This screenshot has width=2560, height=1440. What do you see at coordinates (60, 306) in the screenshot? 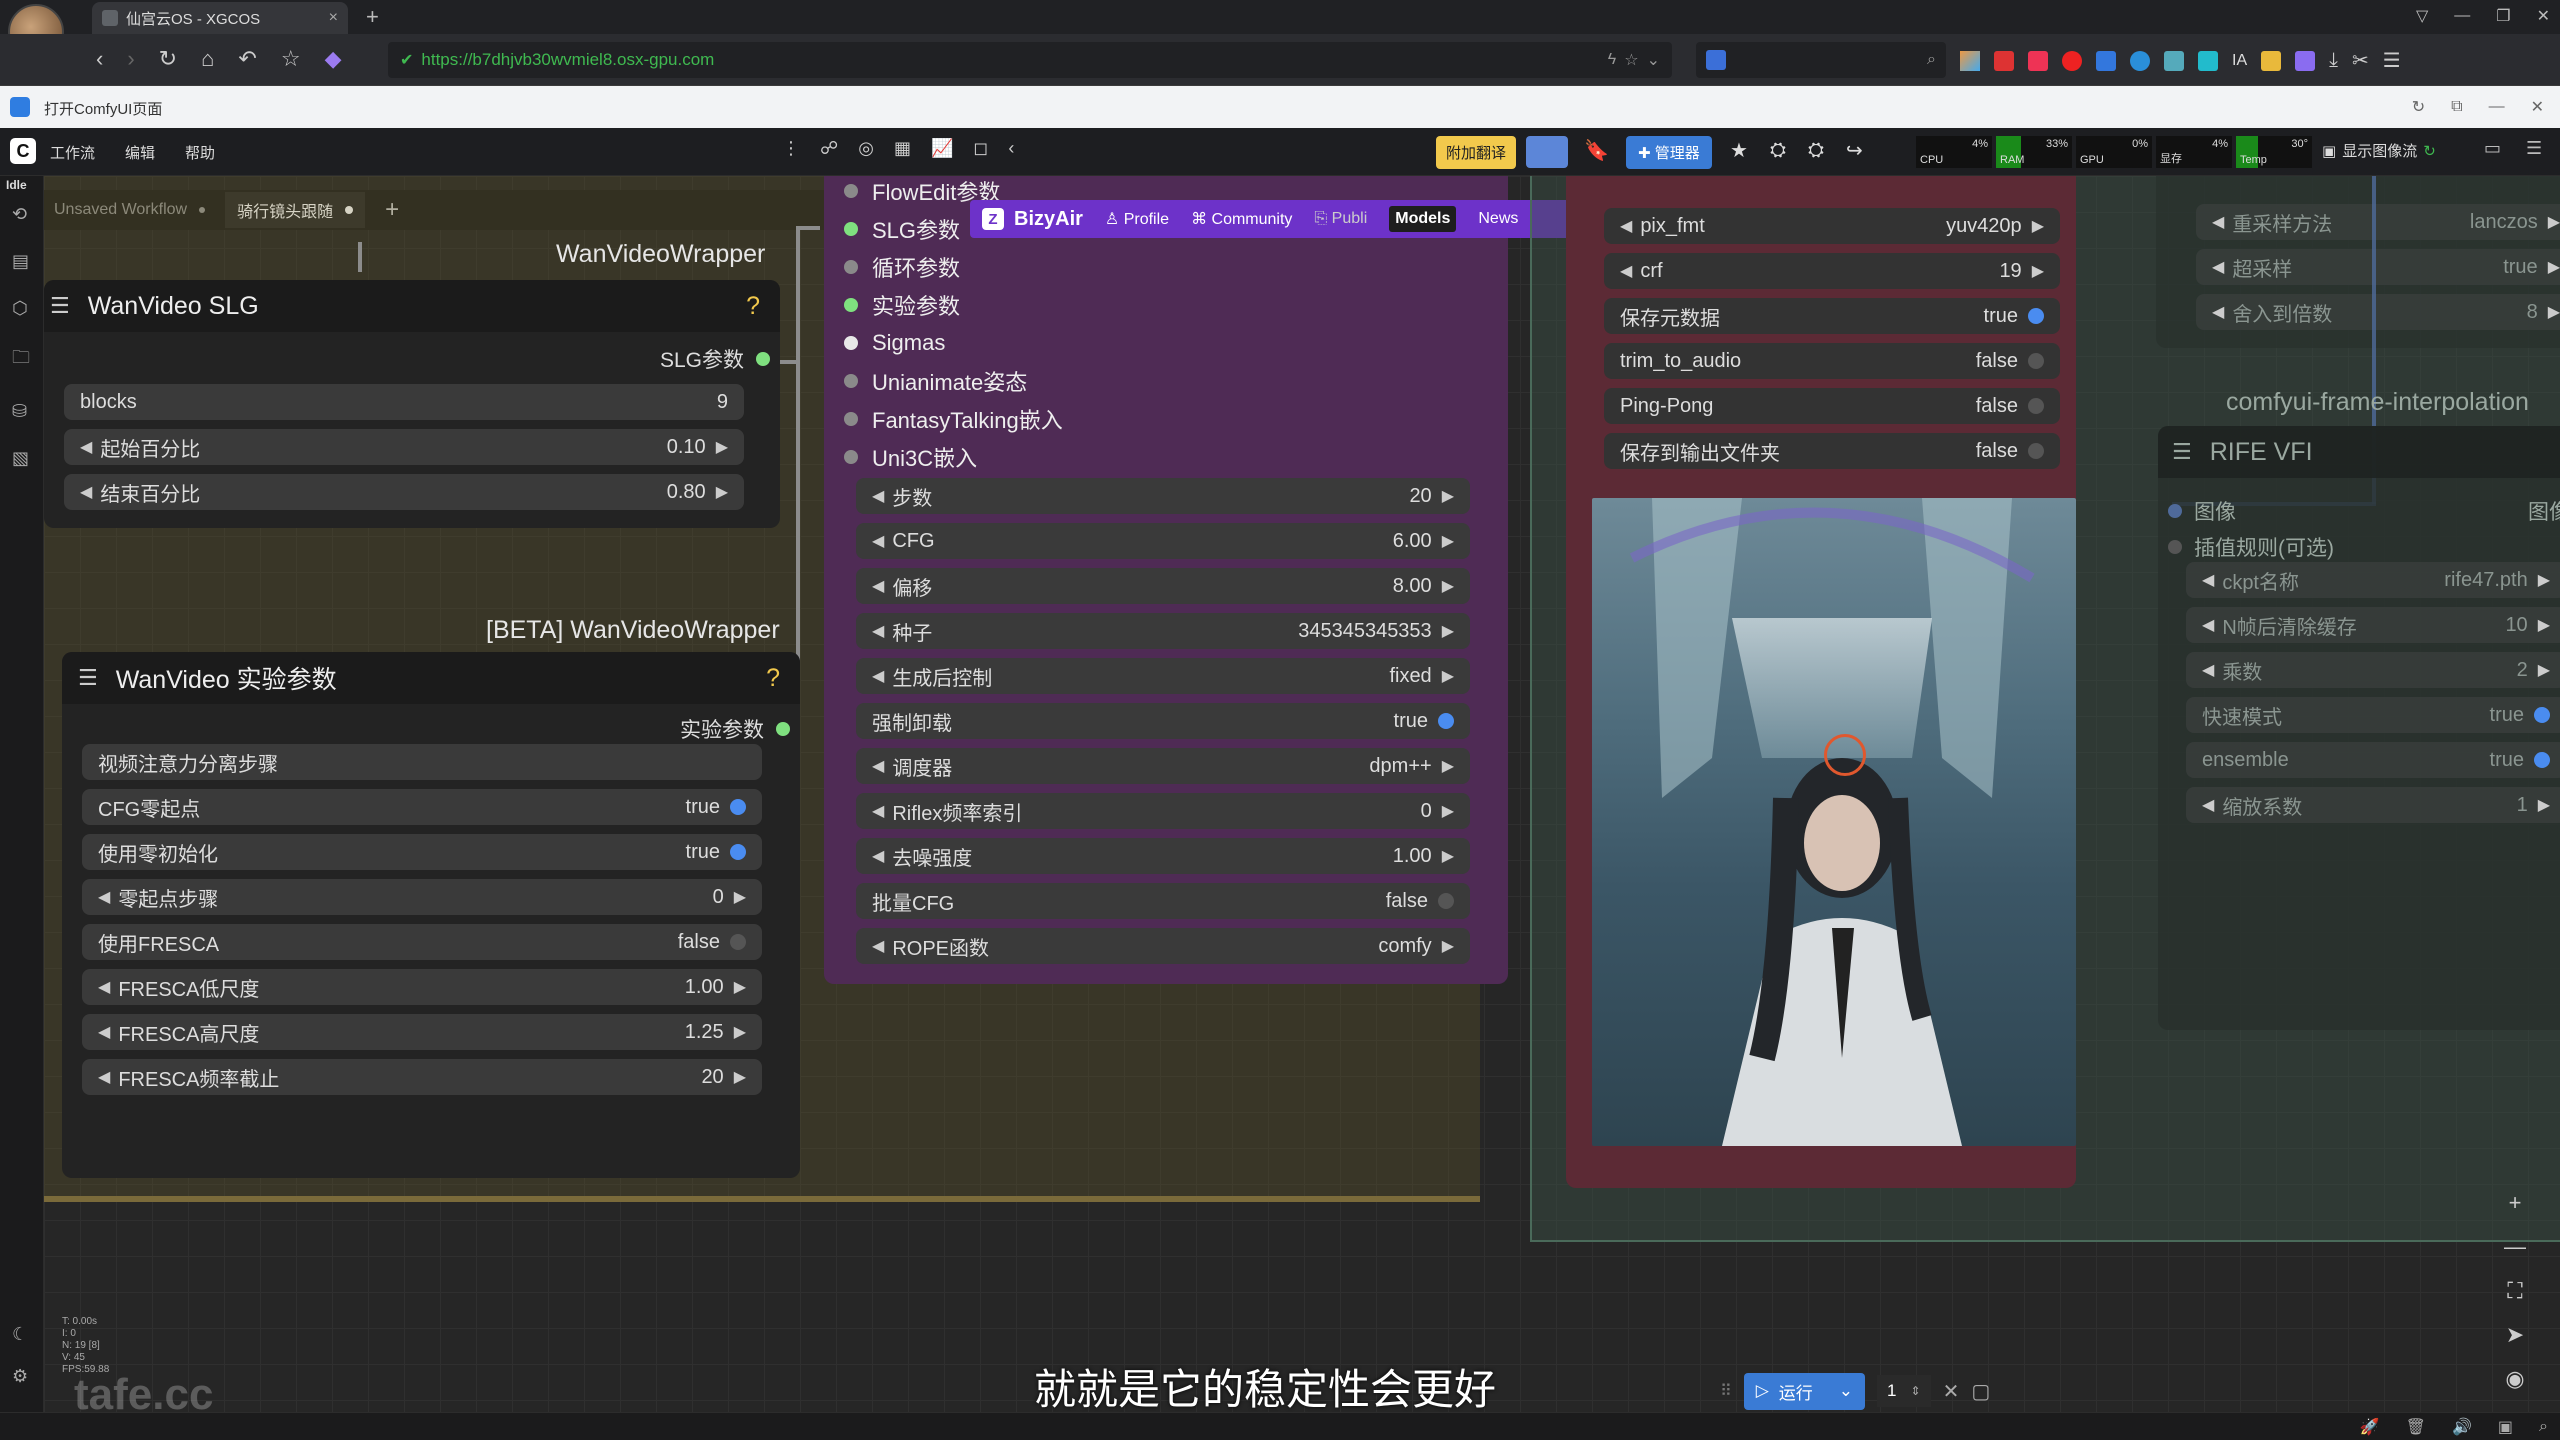
I see `node-menu-icon: ☰` at bounding box center [60, 306].